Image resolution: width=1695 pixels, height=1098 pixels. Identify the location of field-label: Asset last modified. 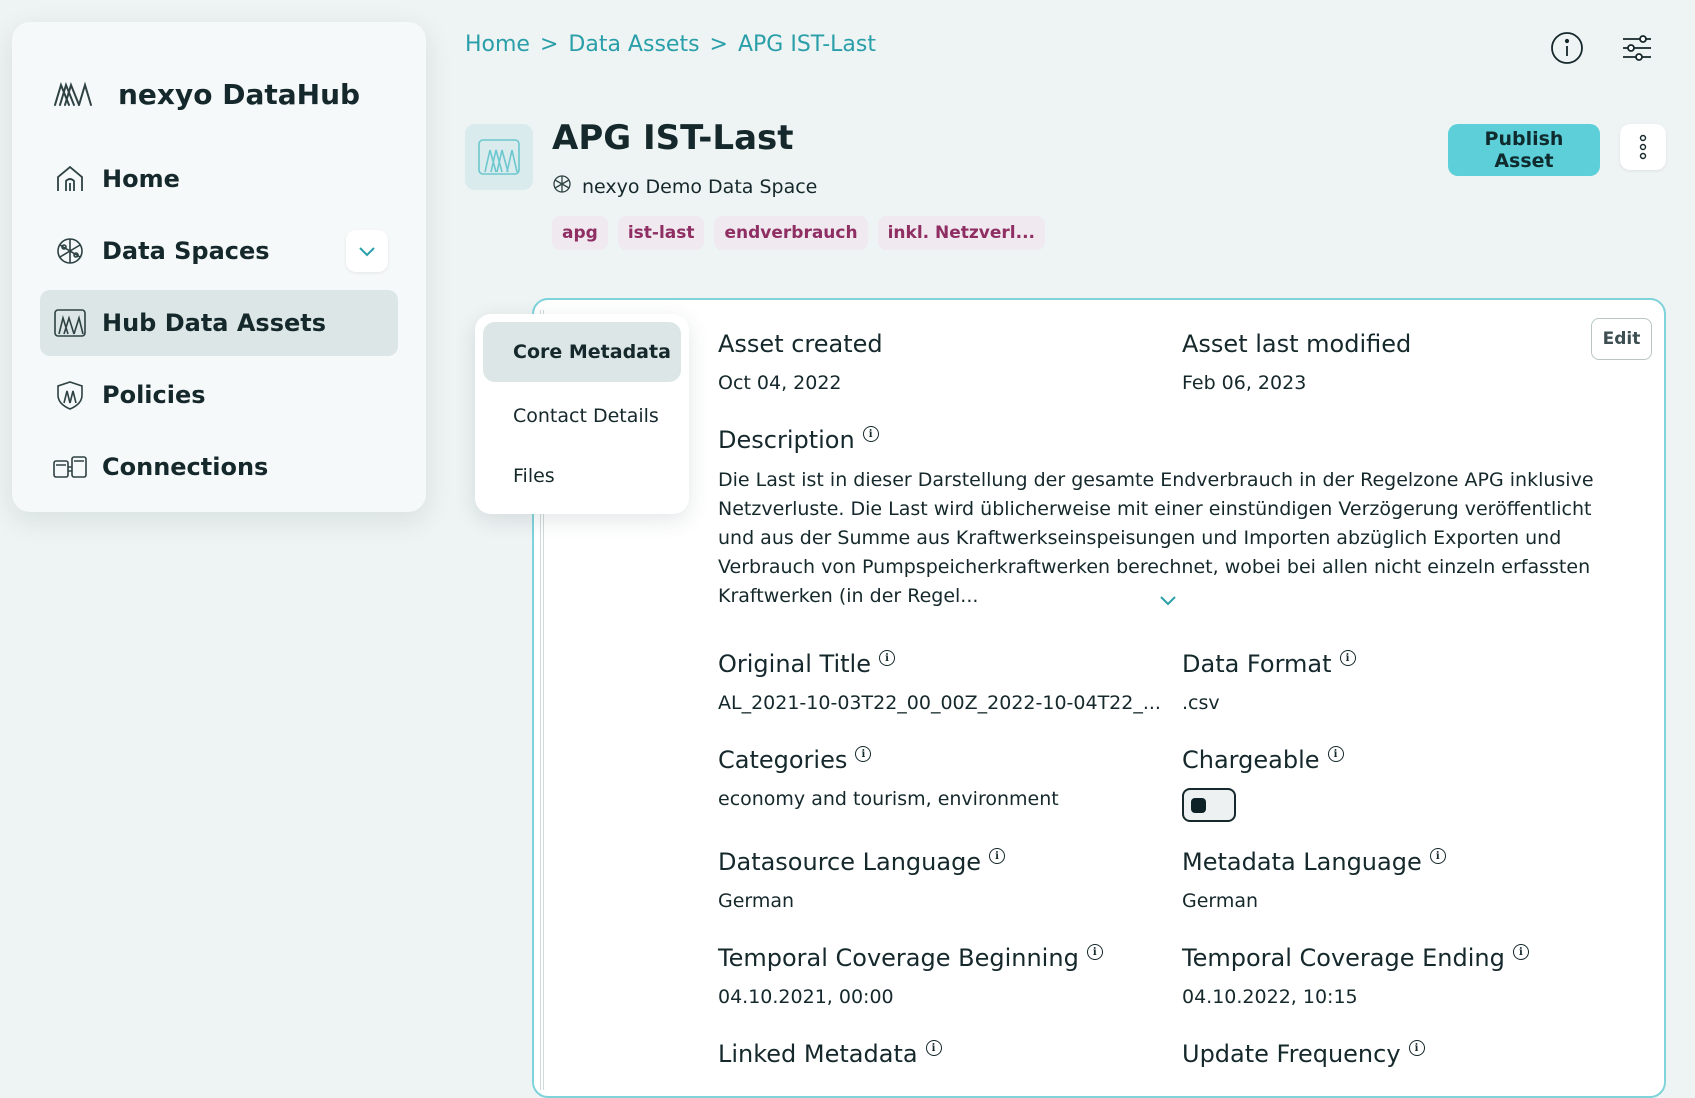
(1297, 344).